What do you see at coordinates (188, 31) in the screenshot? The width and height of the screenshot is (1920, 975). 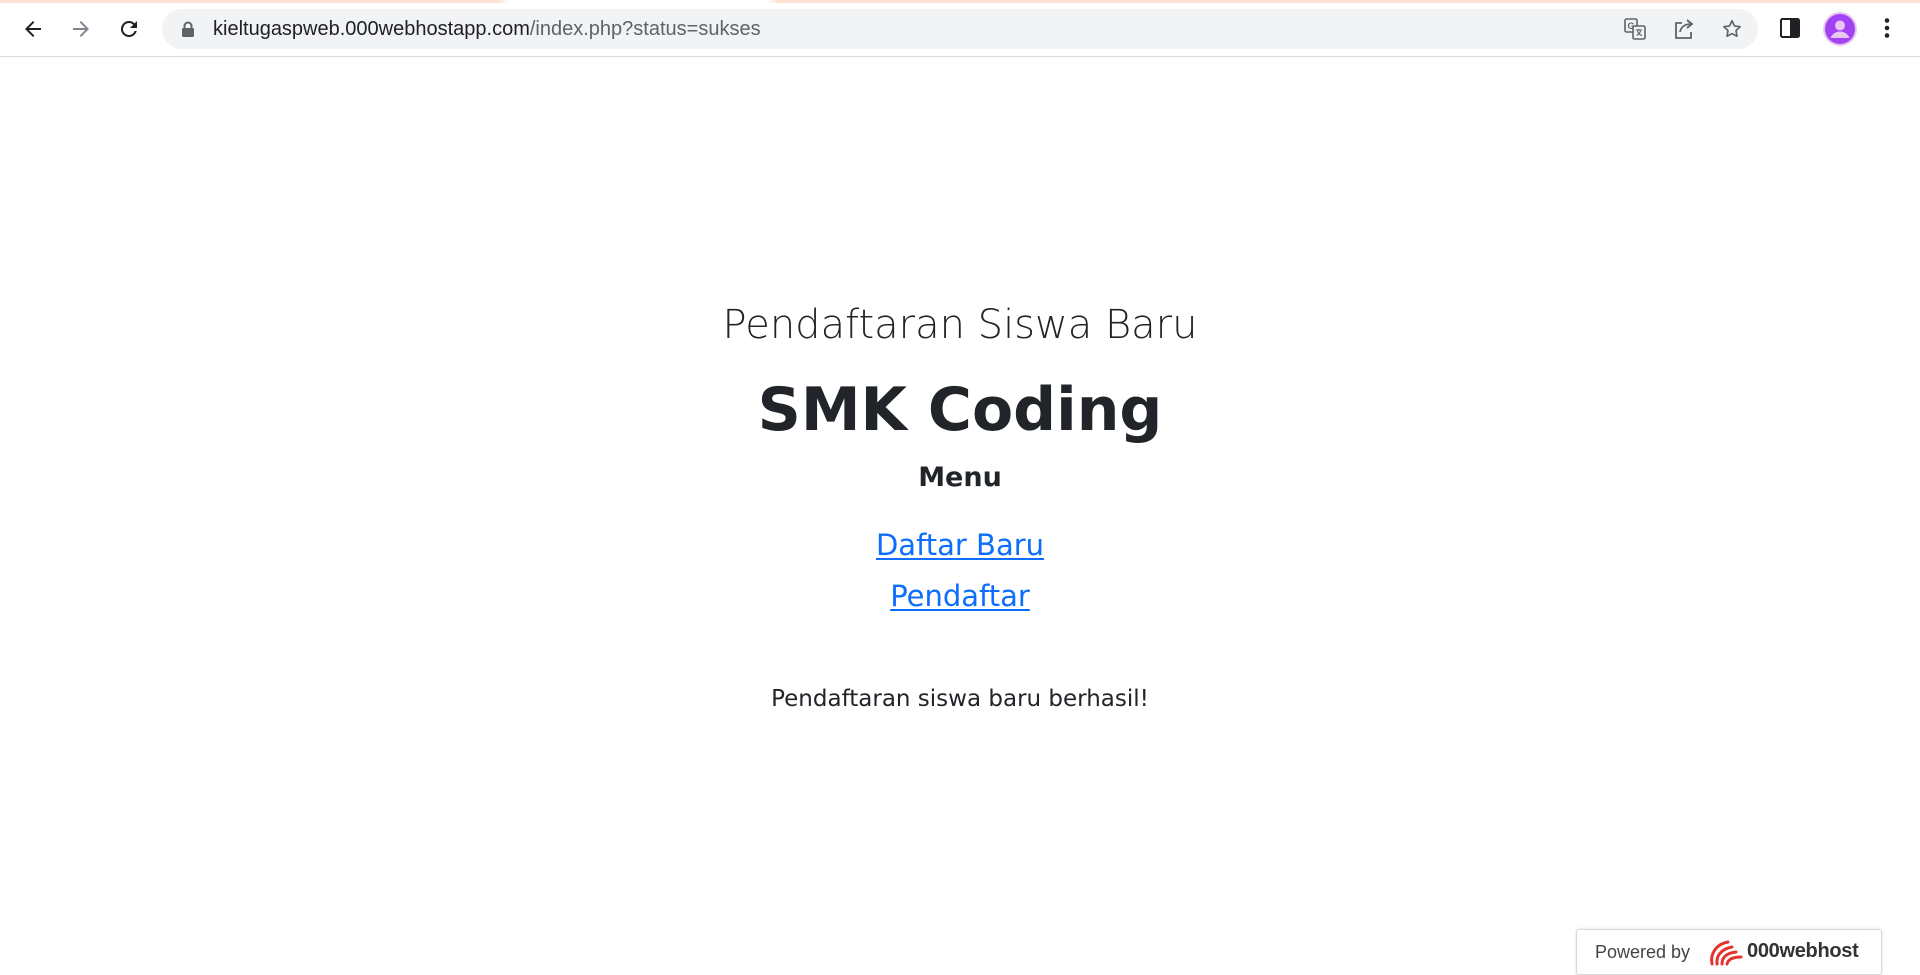 I see `lock-icon` at bounding box center [188, 31].